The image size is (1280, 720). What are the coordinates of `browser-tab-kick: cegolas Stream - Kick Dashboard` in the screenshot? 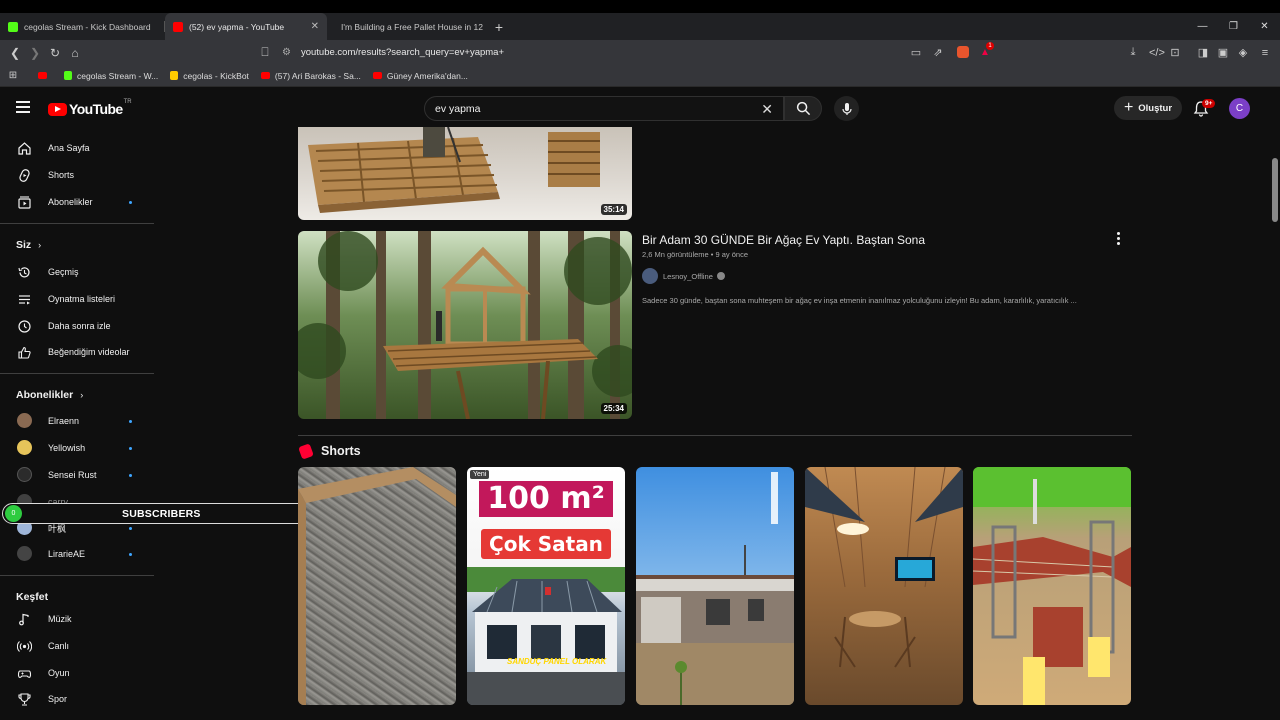 It's located at (82, 26).